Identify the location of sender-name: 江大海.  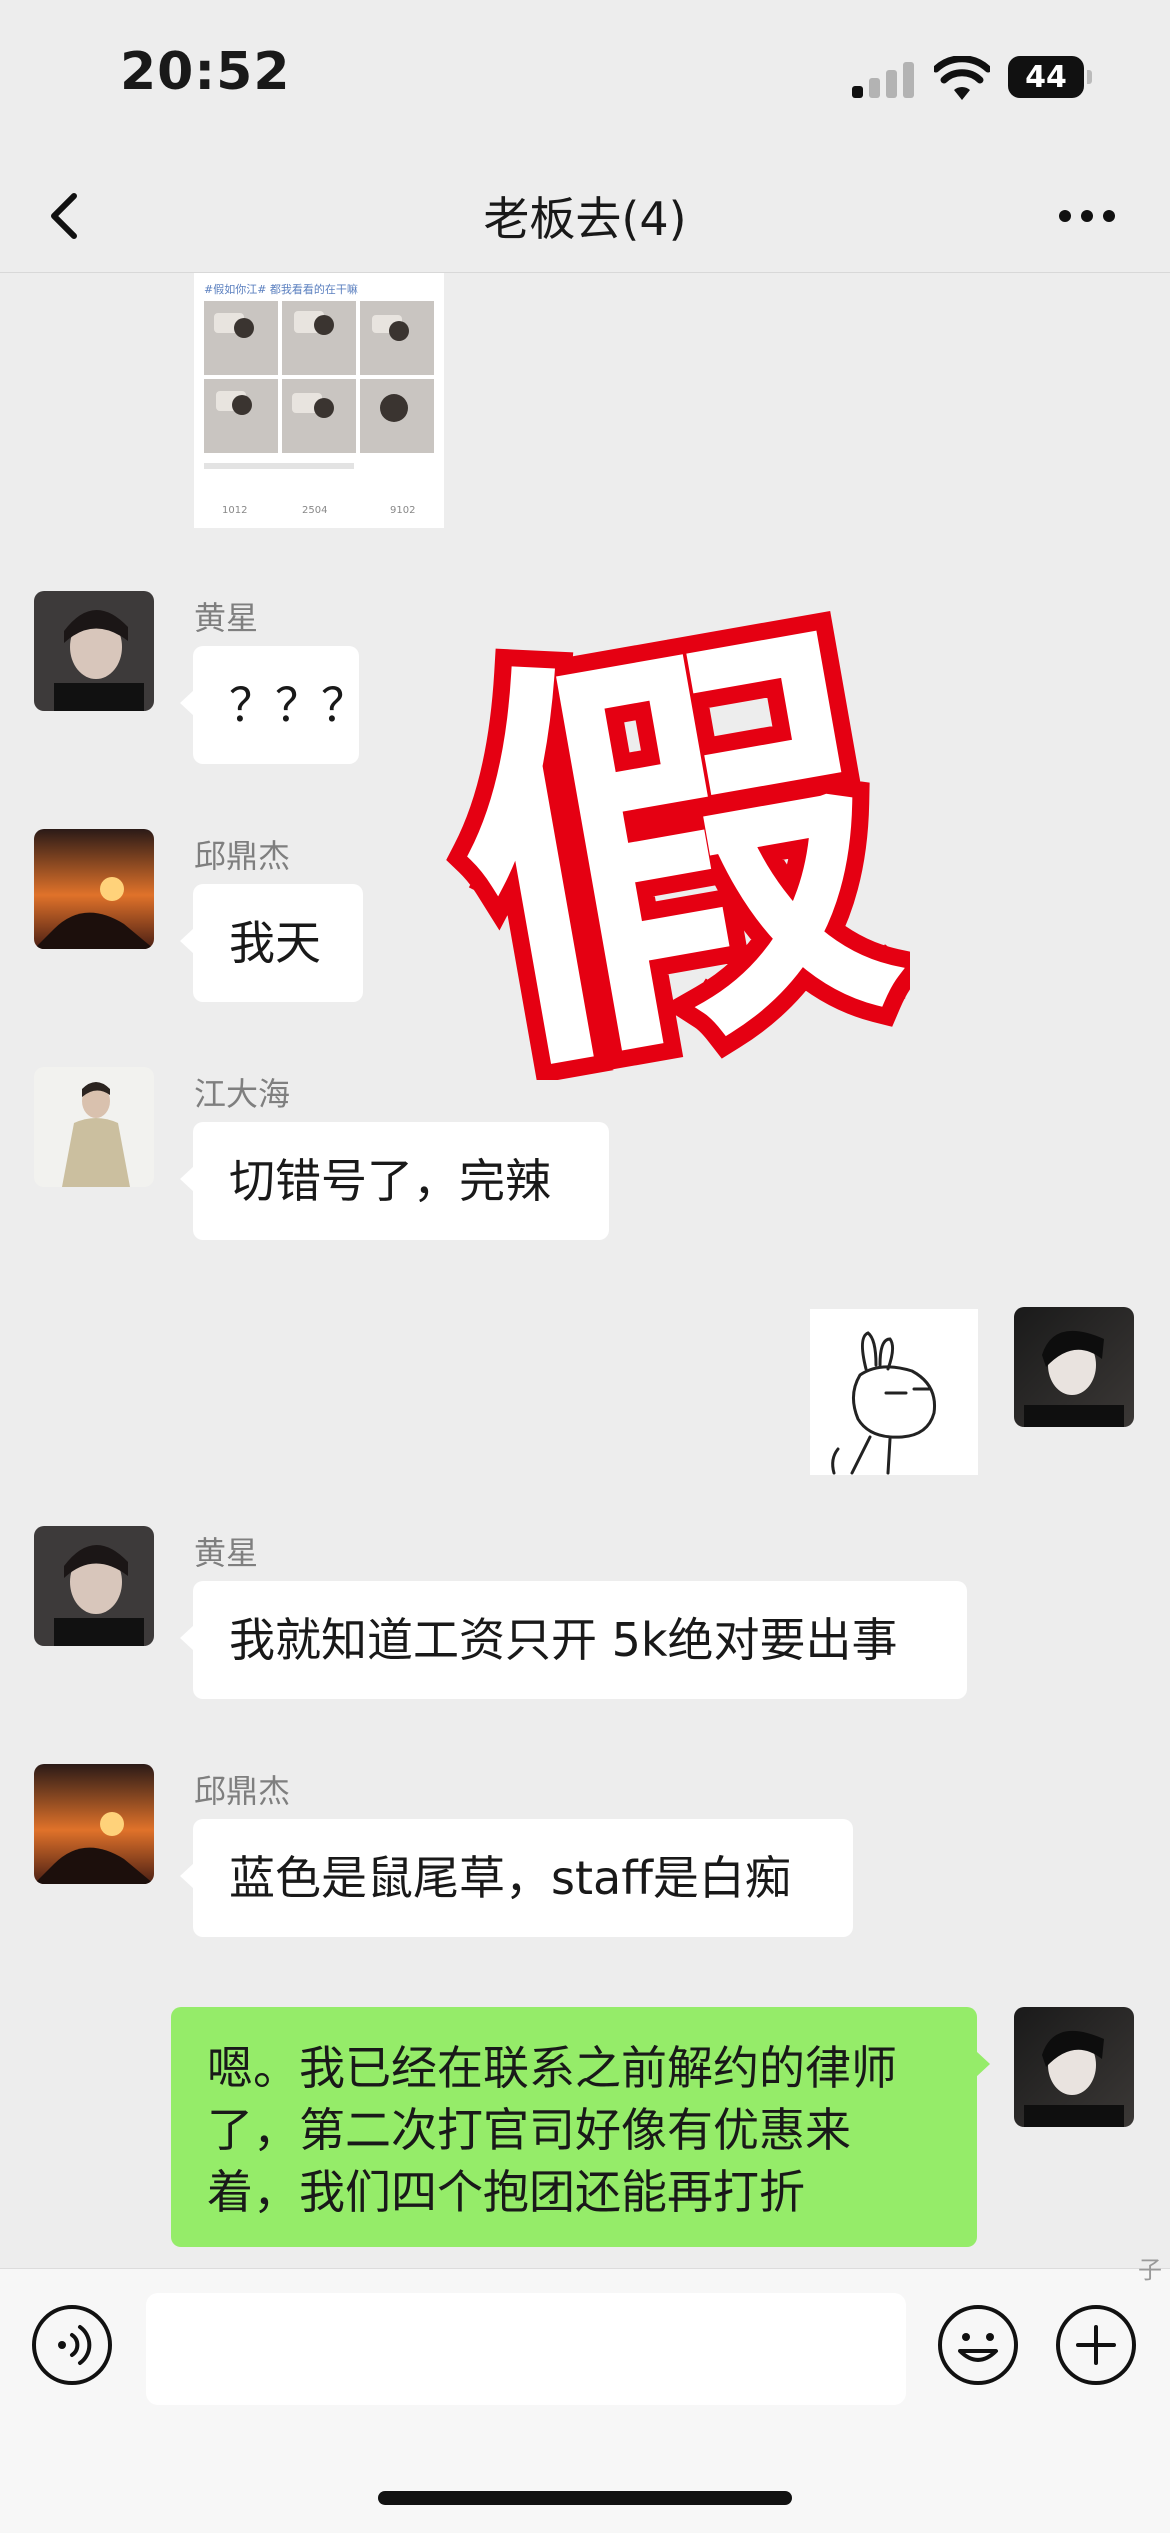
(242, 1094).